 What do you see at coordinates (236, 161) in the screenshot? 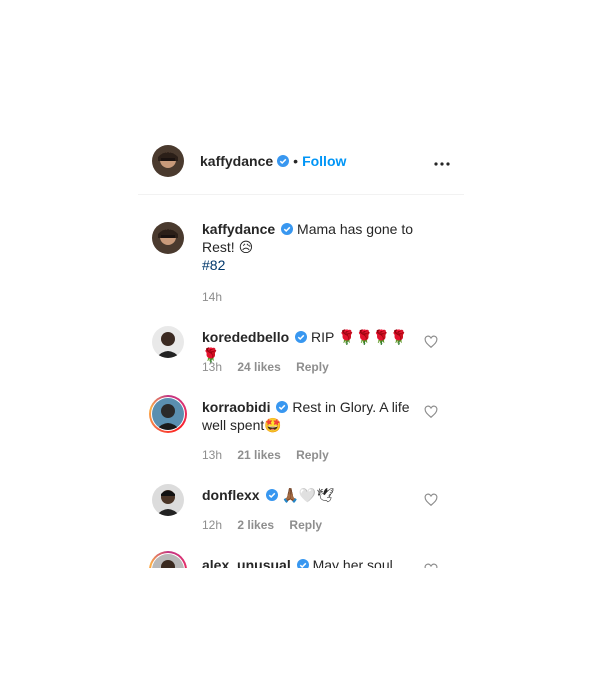
I see `header-username: kaffydance` at bounding box center [236, 161].